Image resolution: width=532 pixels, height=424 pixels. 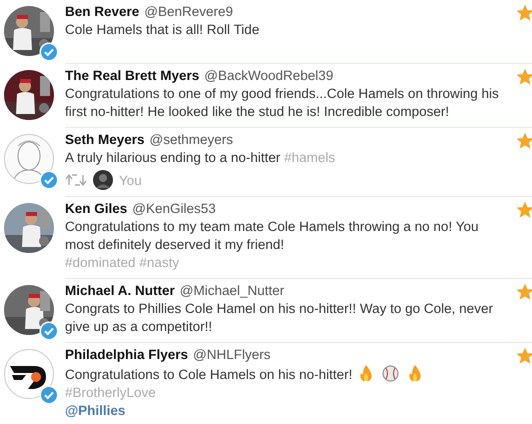 I want to click on tweet-text: Congrats to Phillies Cole Hamel on his no-hitter!! Way to go Cole, never give up as a competitor!!, so click(x=279, y=317).